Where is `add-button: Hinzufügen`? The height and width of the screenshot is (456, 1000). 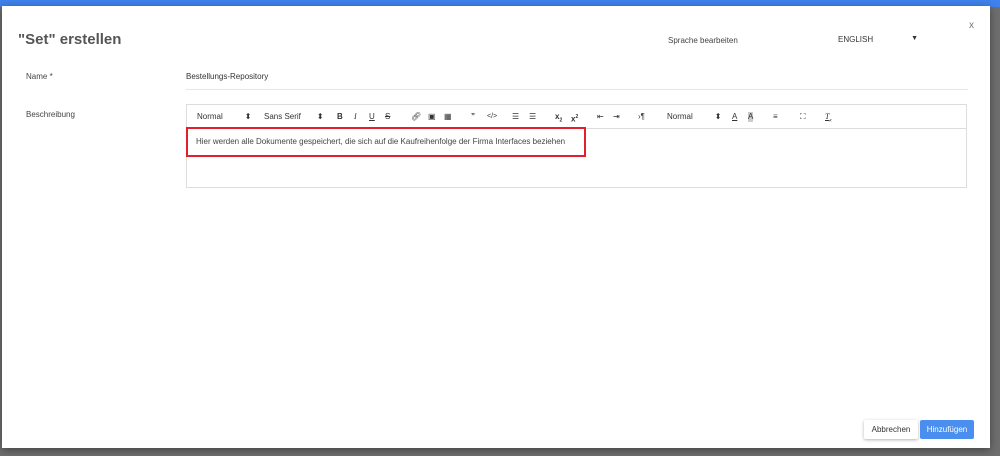
add-button: Hinzufügen is located at coordinates (947, 429).